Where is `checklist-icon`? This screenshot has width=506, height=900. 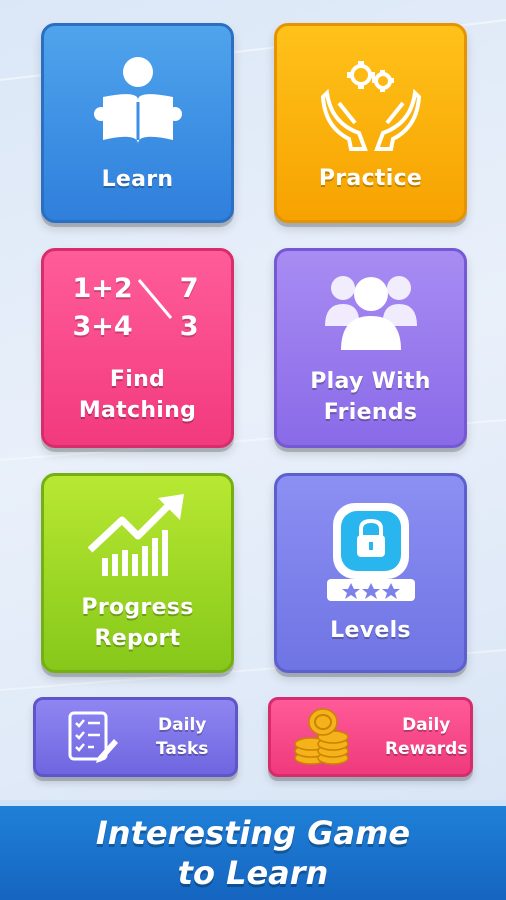 checklist-icon is located at coordinates (93, 737).